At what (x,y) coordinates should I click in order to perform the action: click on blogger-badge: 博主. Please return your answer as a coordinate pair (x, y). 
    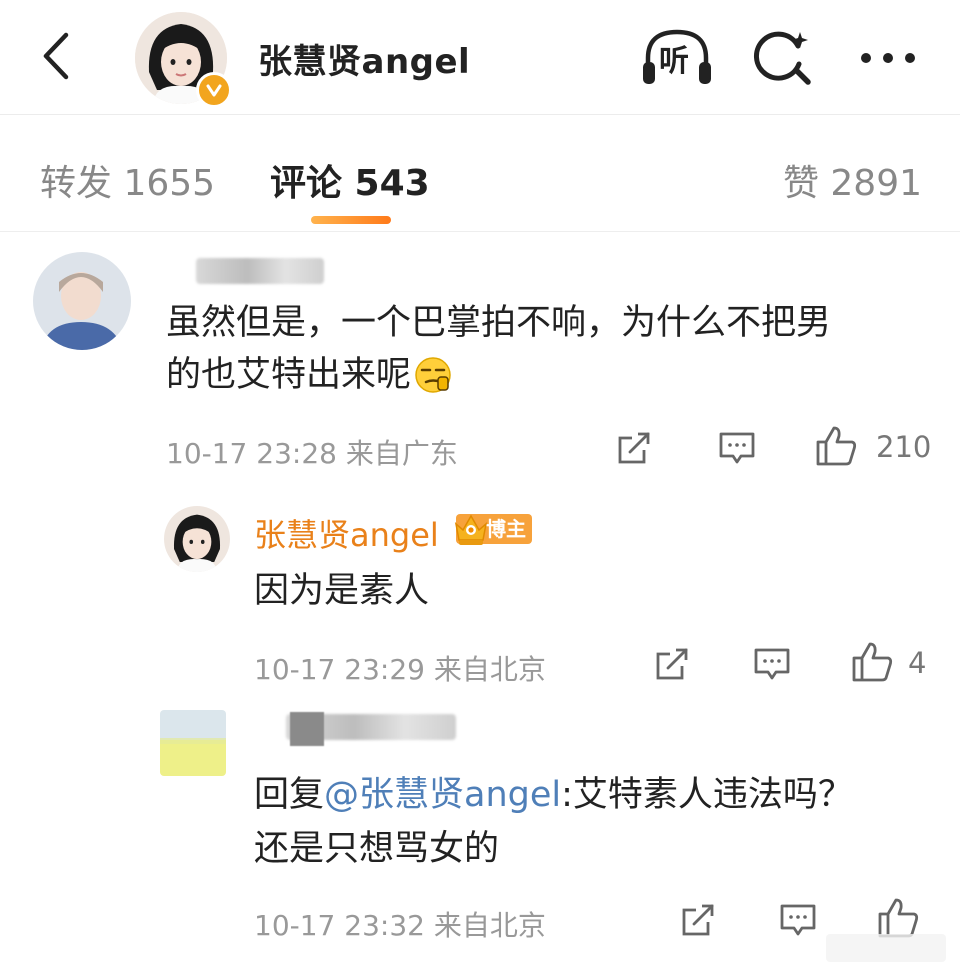
    Looking at the image, I should click on (493, 529).